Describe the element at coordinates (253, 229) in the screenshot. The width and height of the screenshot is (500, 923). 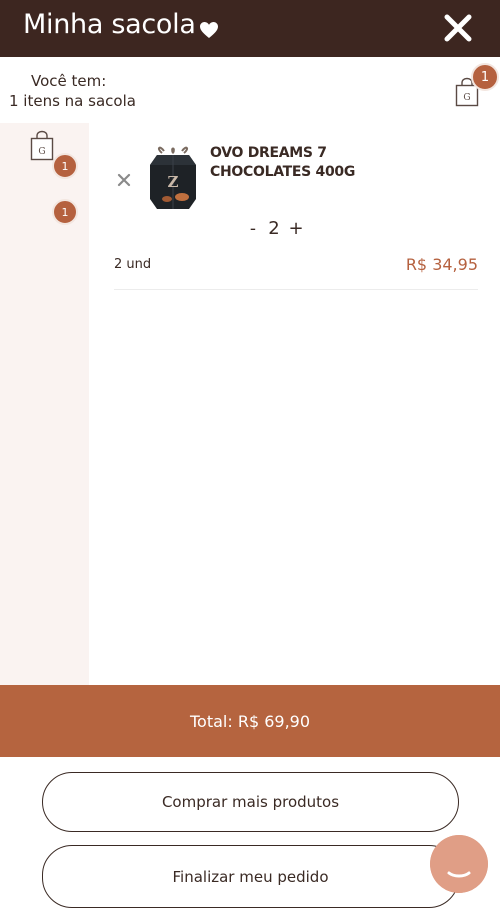
I see `decrease-quantity-button: -` at that location.